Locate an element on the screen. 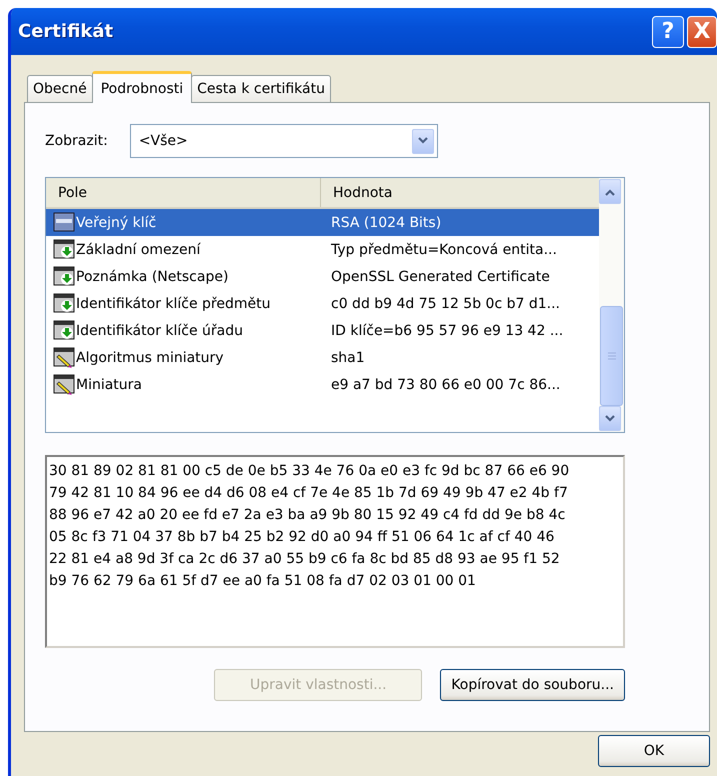 Image resolution: width=717 pixels, height=776 pixels. show-label: Zobrazit: is located at coordinates (76, 141).